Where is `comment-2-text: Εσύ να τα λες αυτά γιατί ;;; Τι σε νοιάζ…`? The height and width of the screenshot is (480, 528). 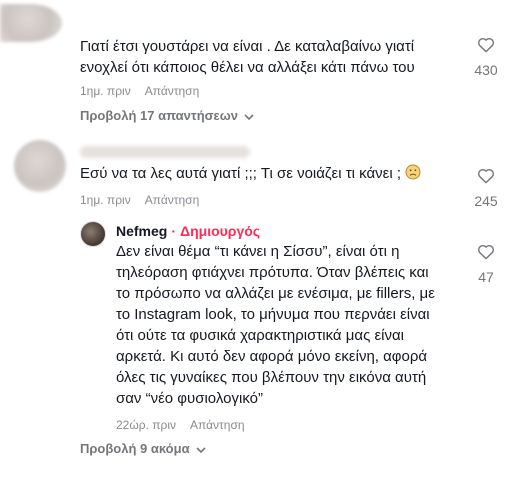 comment-2-text: Εσύ να τα λες αυτά γιατί ;;; Τι σε νοιάζ… is located at coordinates (250, 173).